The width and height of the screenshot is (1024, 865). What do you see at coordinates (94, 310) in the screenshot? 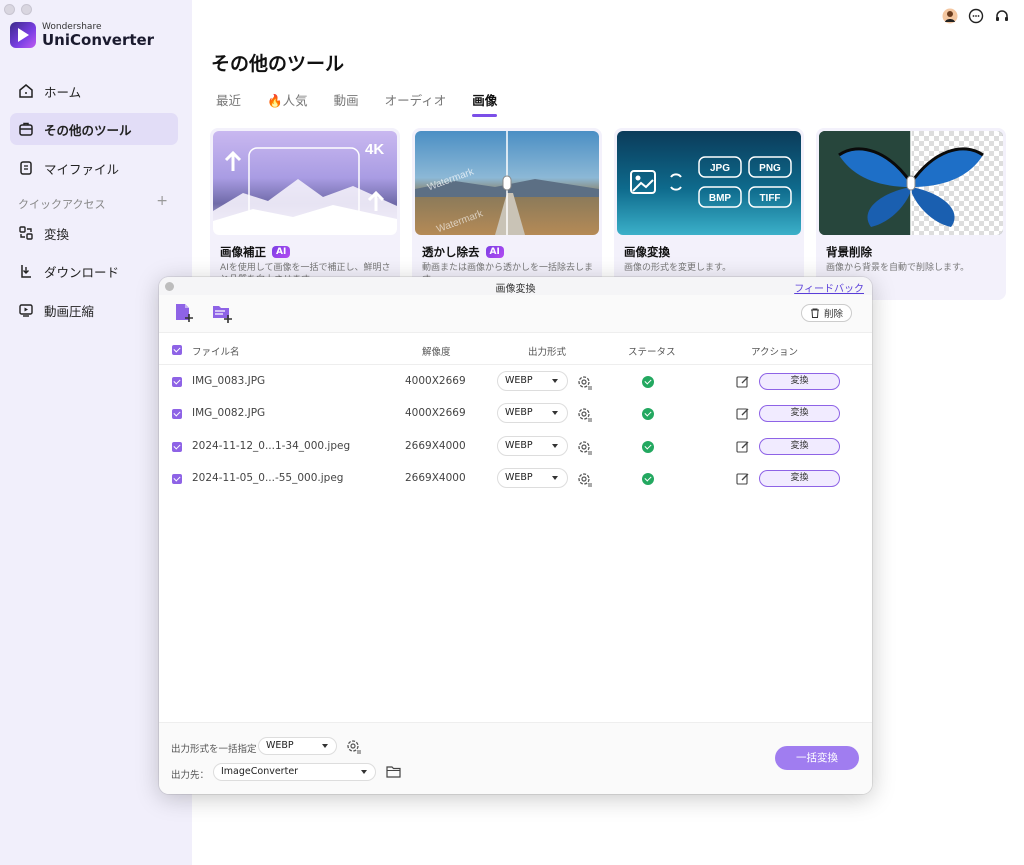
I see `sidebar-item-compress: 動画圧縮` at bounding box center [94, 310].